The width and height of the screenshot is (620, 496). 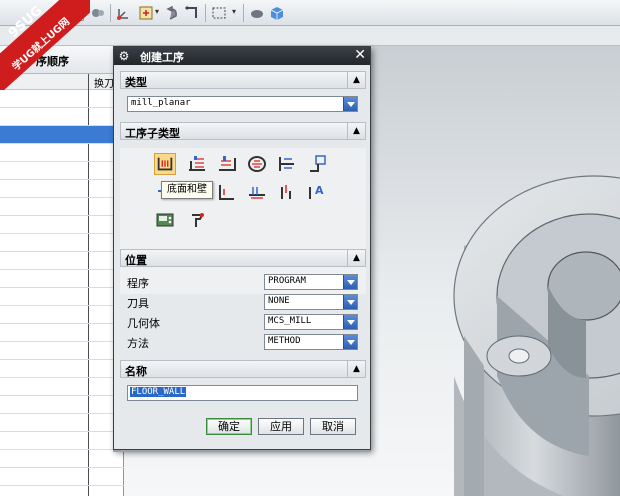 I want to click on top-toolbar: ▾ ▾, so click(x=310, y=13).